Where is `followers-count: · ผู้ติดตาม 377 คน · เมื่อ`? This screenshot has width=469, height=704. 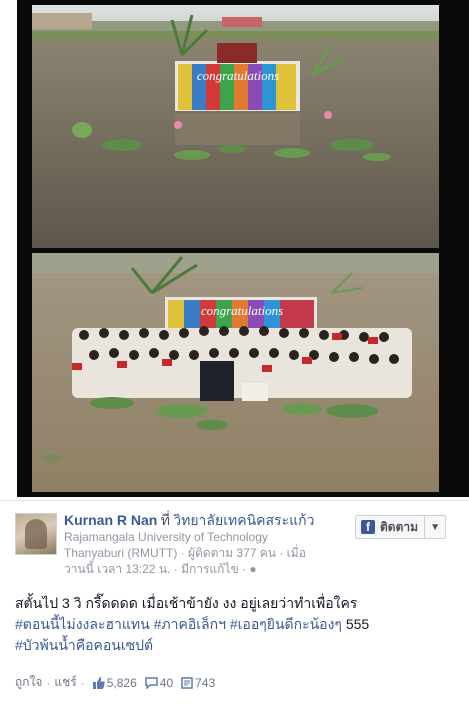
followers-count: · ผู้ติดตาม 377 คน · เมื่อ is located at coordinates (243, 553).